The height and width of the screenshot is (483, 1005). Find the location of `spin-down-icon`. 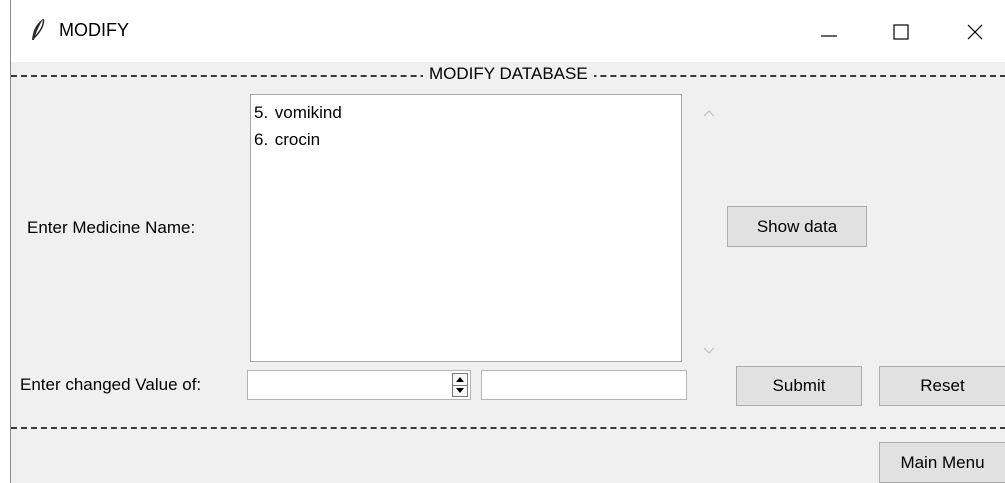

spin-down-icon is located at coordinates (460, 390).